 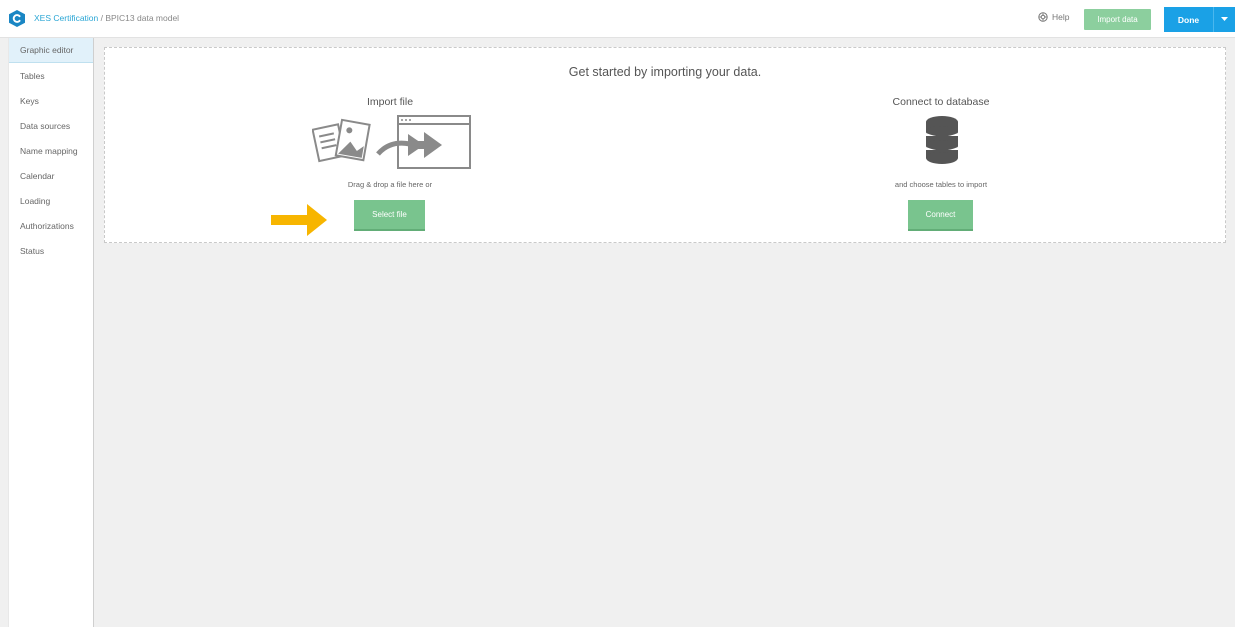 What do you see at coordinates (665, 72) in the screenshot?
I see `panel-title: Get started by importing your data.` at bounding box center [665, 72].